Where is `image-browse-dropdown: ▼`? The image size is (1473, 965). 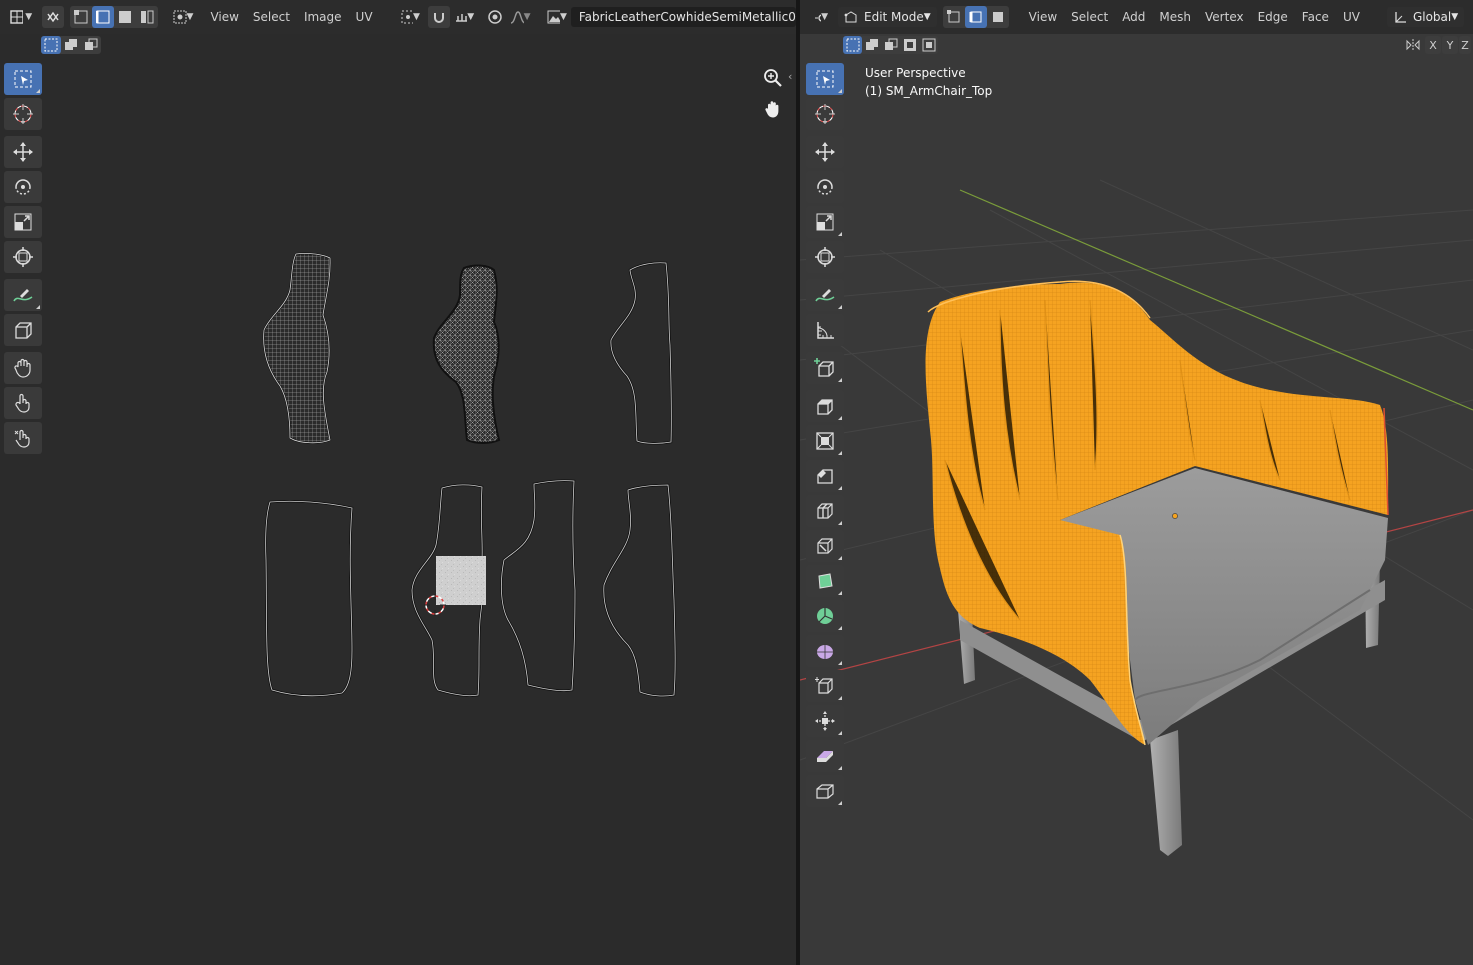 image-browse-dropdown: ▼ is located at coordinates (557, 17).